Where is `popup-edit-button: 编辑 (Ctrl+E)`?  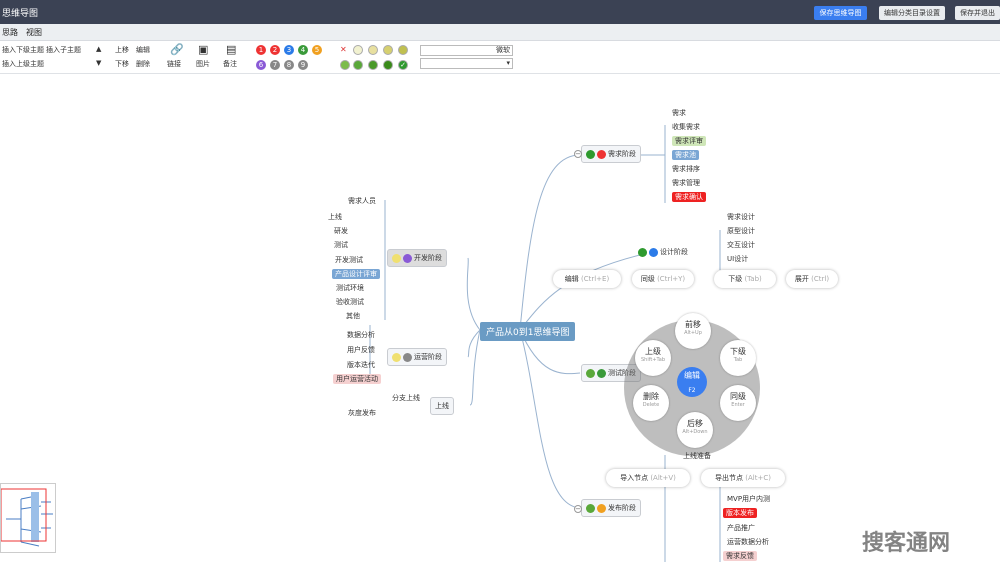
popup-edit-button: 编辑 (Ctrl+E) is located at coordinates (587, 279).